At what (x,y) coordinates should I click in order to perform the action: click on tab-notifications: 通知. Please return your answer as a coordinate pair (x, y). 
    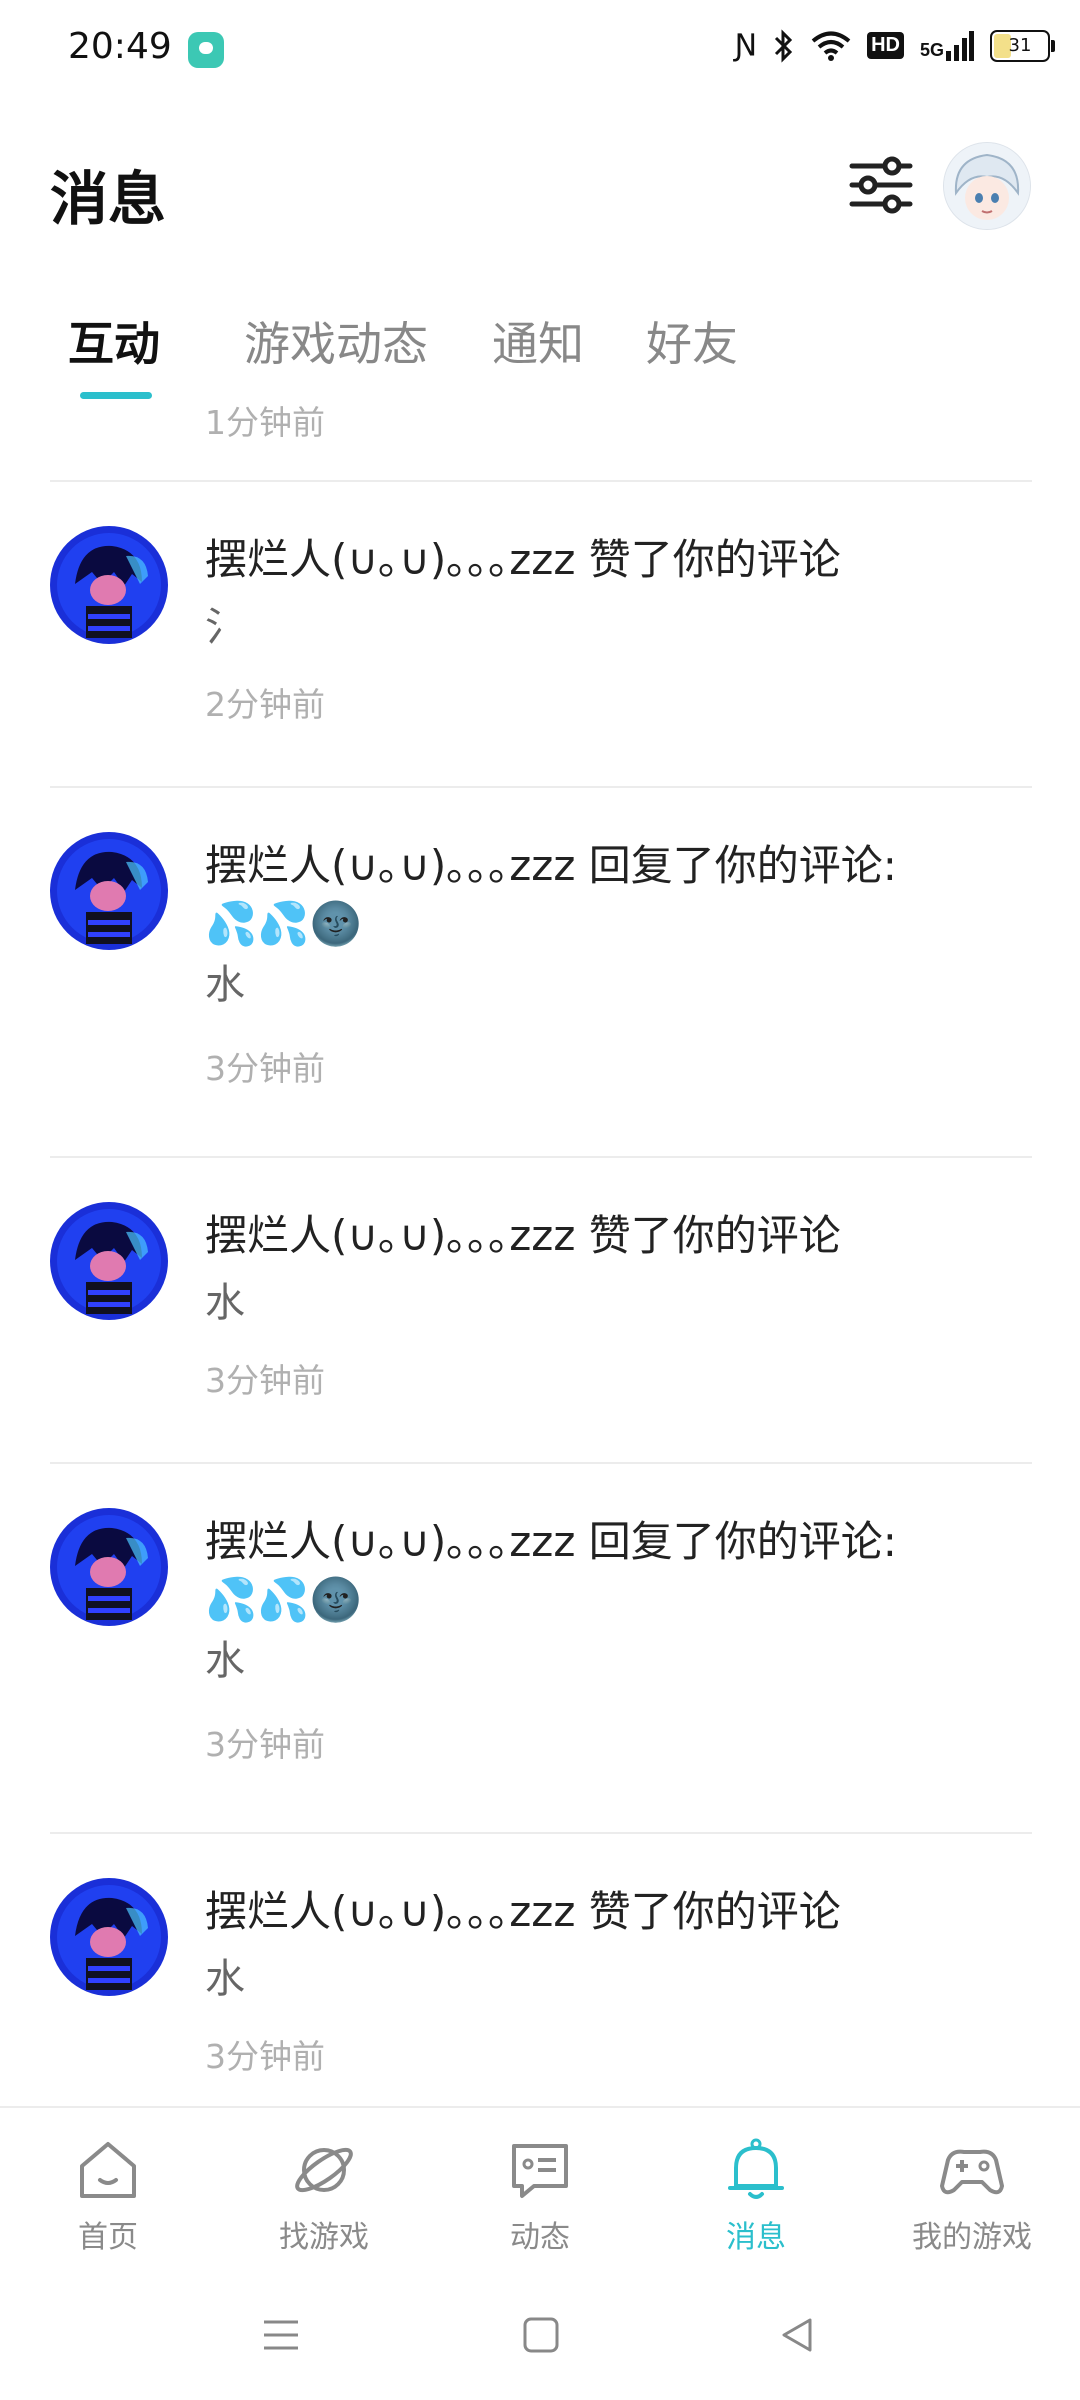
    Looking at the image, I should click on (538, 341).